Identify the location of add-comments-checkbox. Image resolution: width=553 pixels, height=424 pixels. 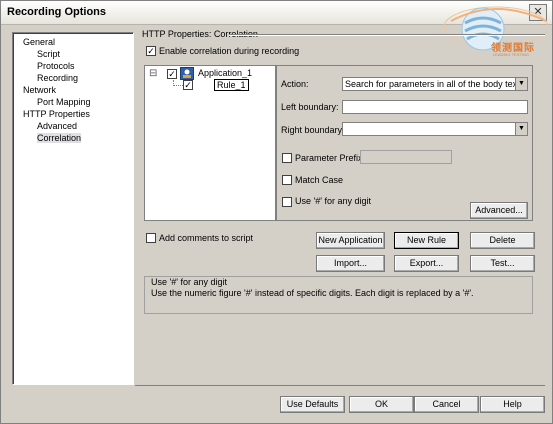
(151, 238).